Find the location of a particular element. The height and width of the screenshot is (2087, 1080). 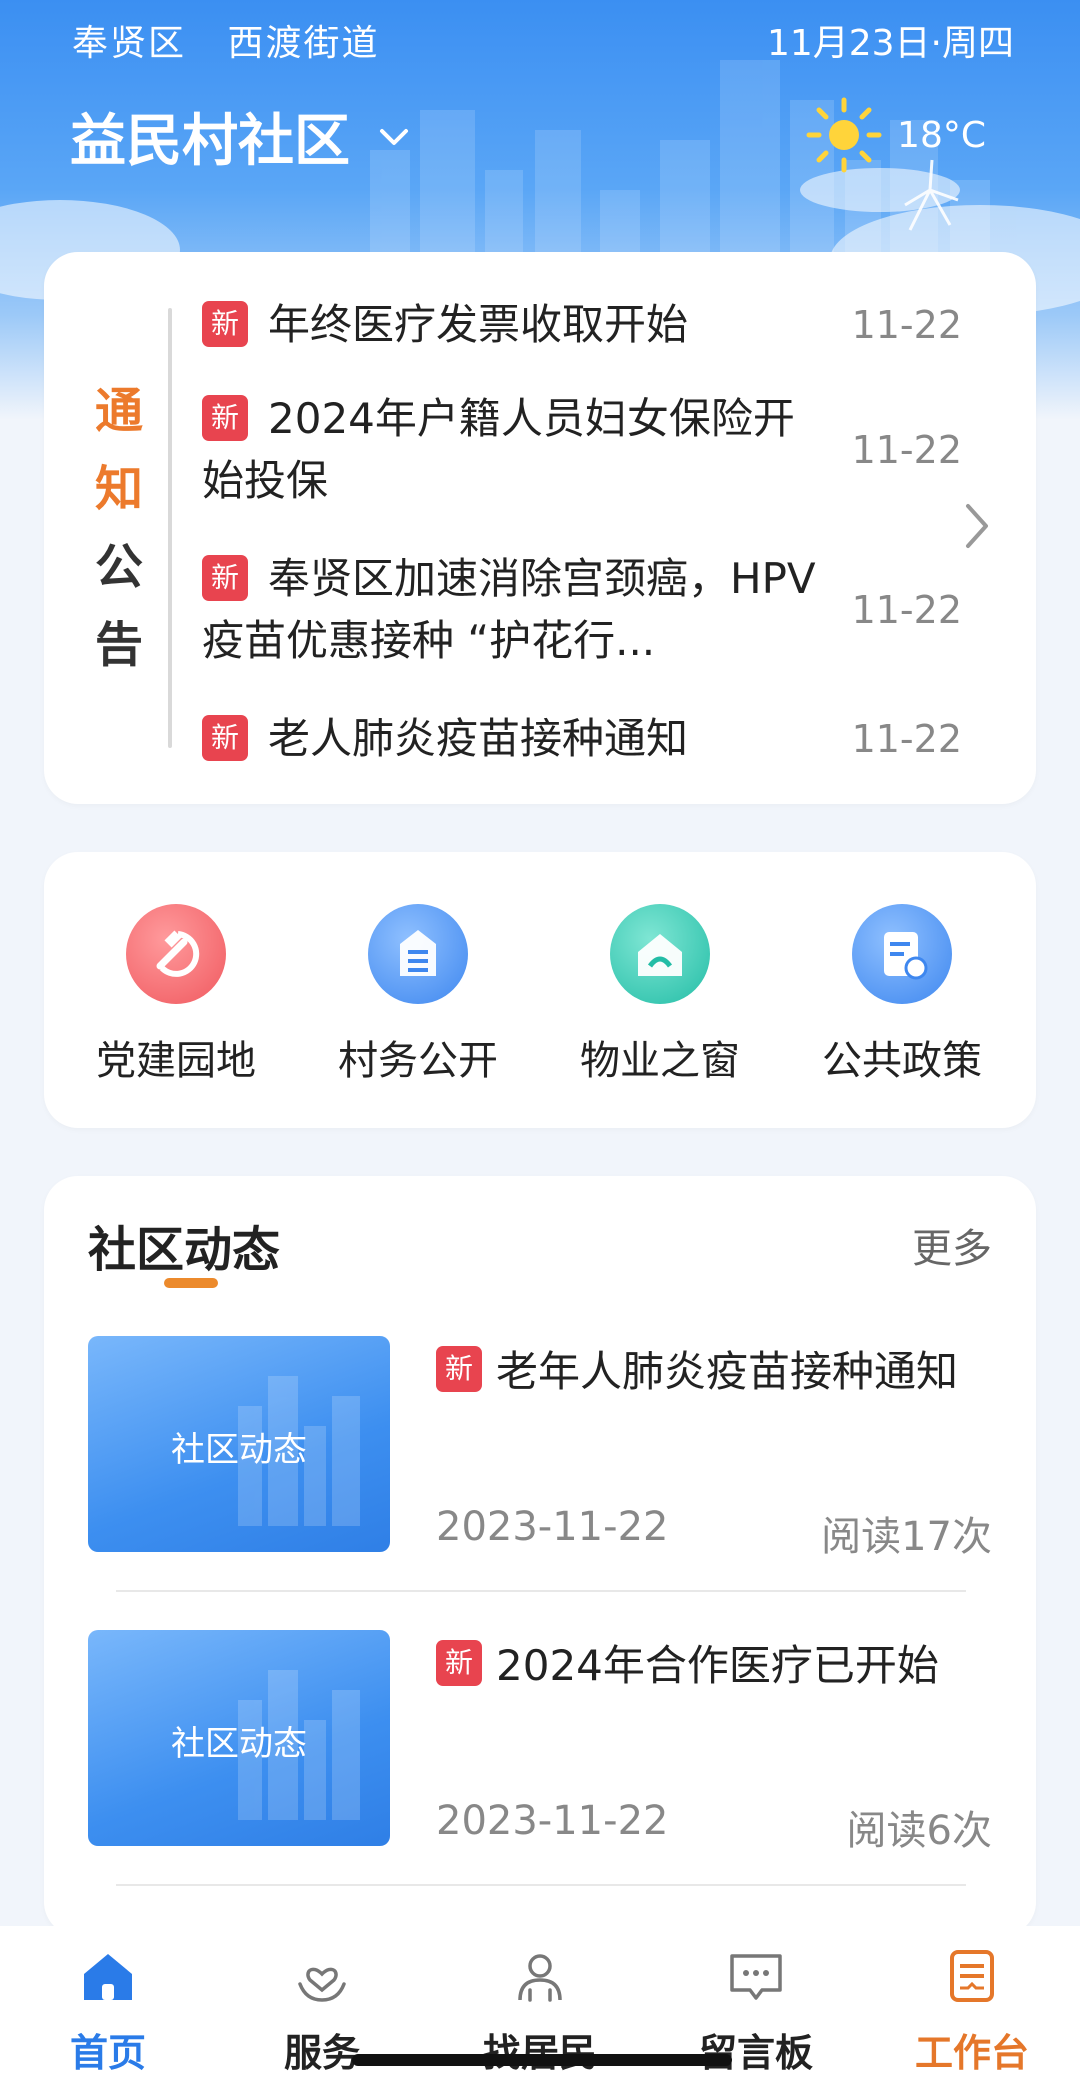

home-indicator is located at coordinates (542, 2060).